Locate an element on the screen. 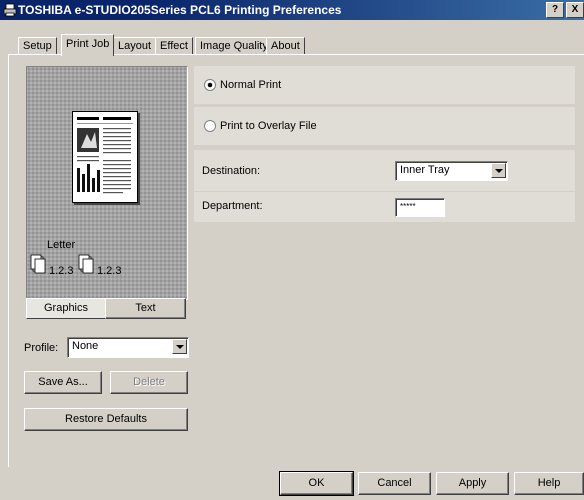 This screenshot has width=584, height=500. normal-print-radio is located at coordinates (210, 85).